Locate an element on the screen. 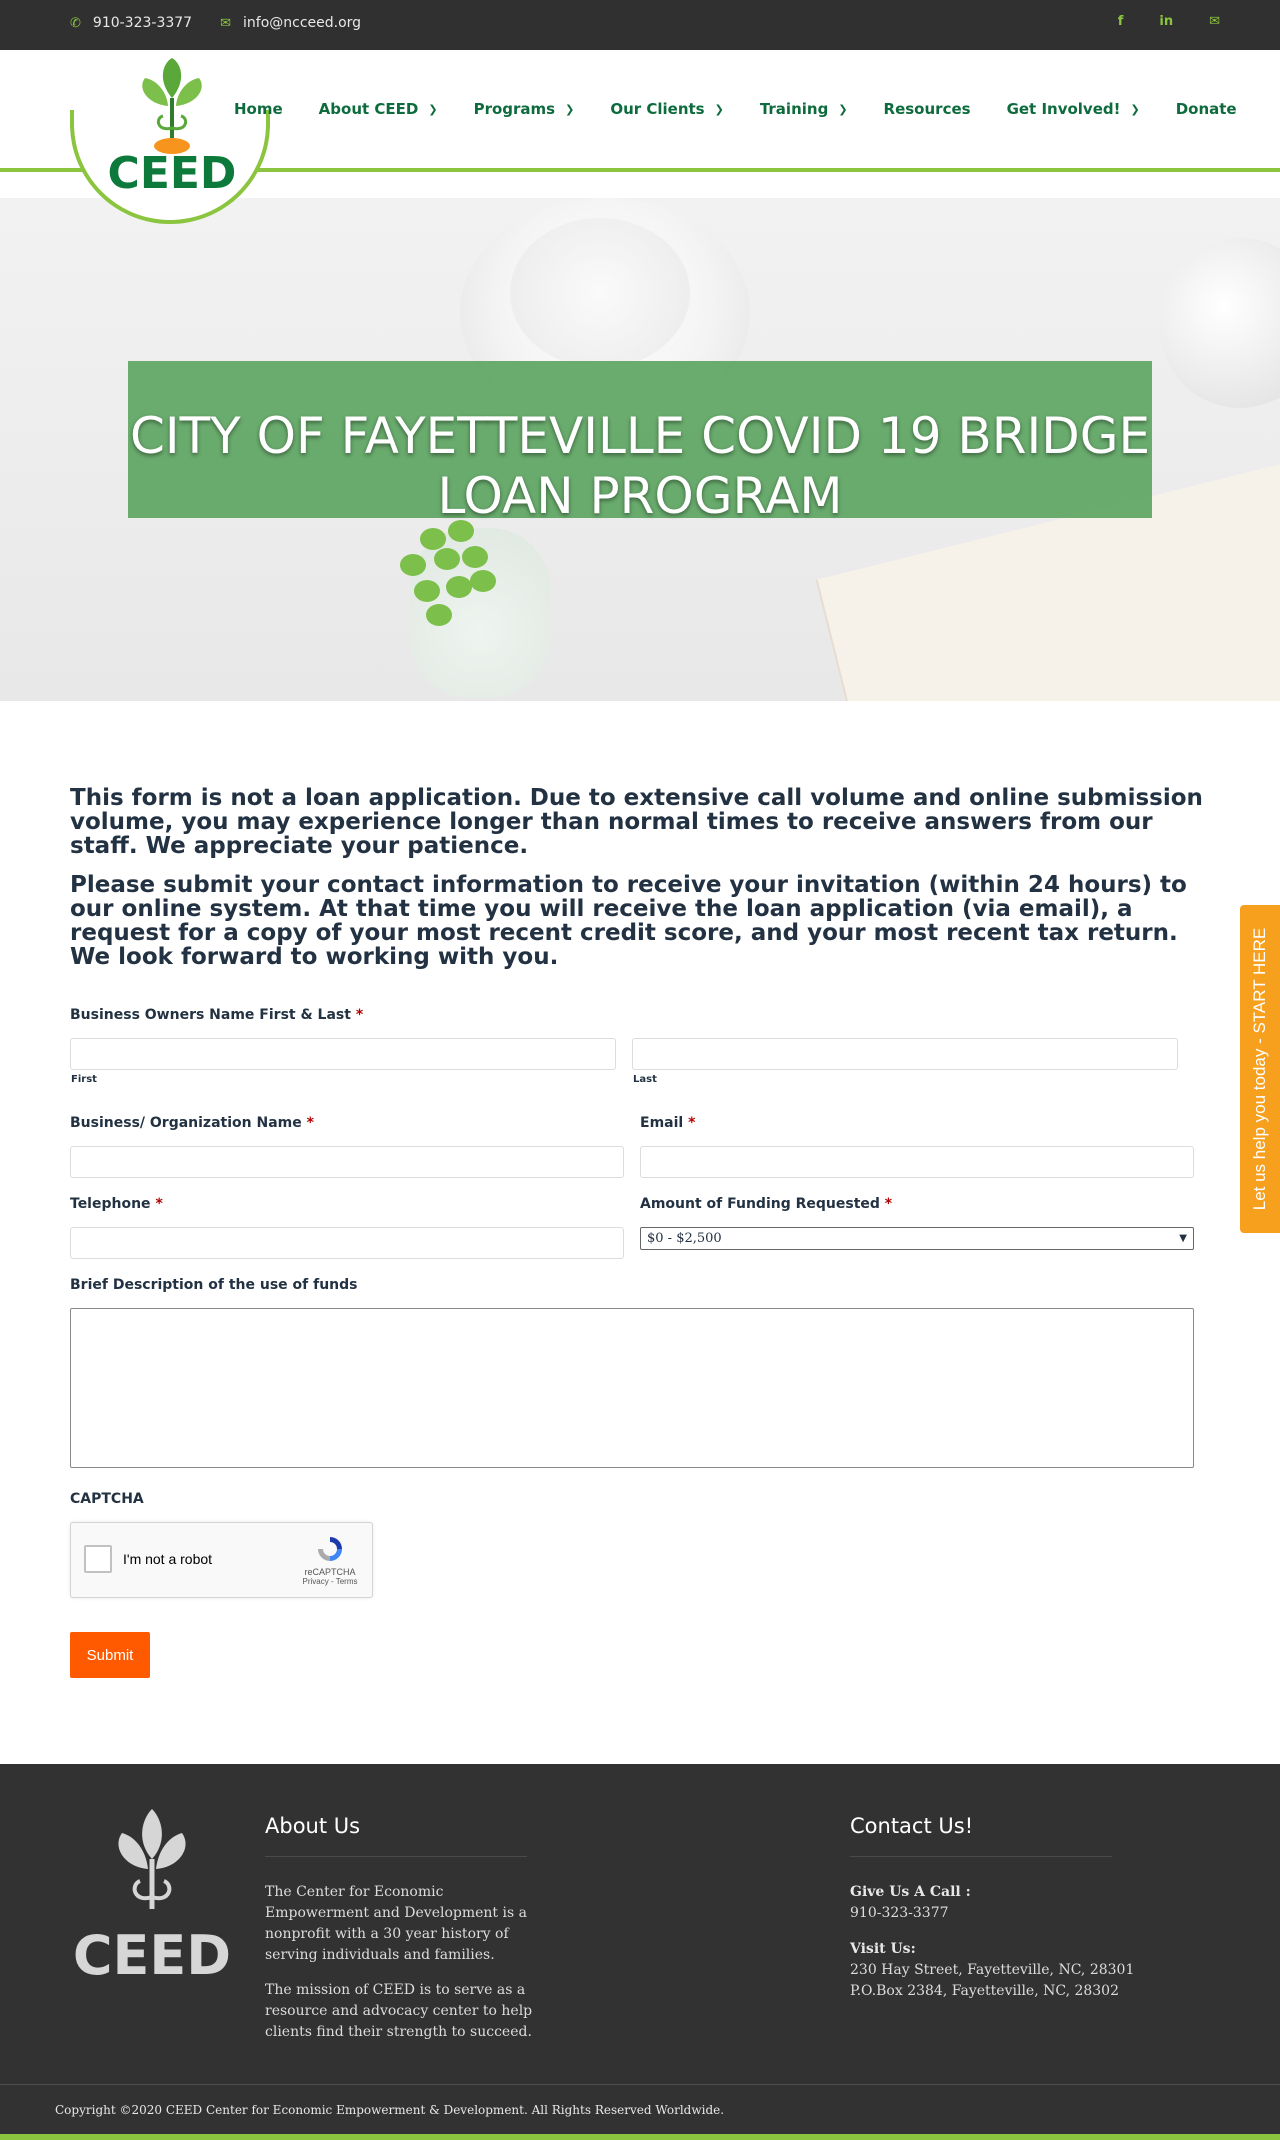 This screenshot has height=2140, width=1280. social-links: f in ✉ is located at coordinates (1169, 21).